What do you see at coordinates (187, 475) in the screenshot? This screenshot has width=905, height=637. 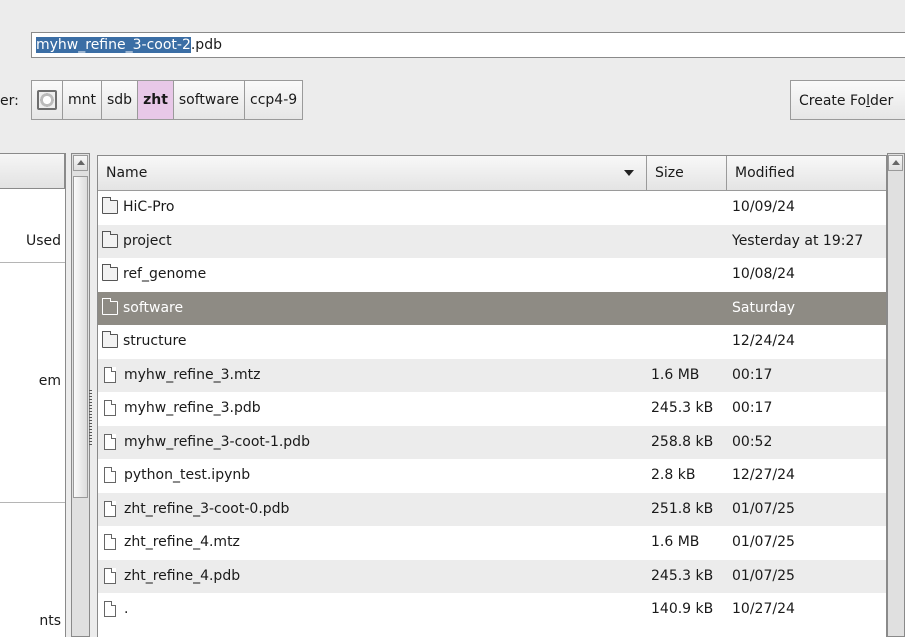 I see `file-name: python_test.ipynb` at bounding box center [187, 475].